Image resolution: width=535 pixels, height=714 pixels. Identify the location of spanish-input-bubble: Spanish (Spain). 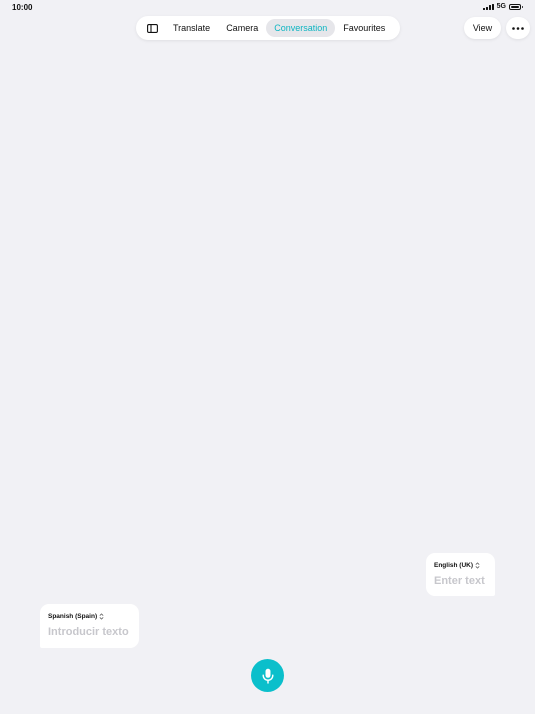
(89, 626).